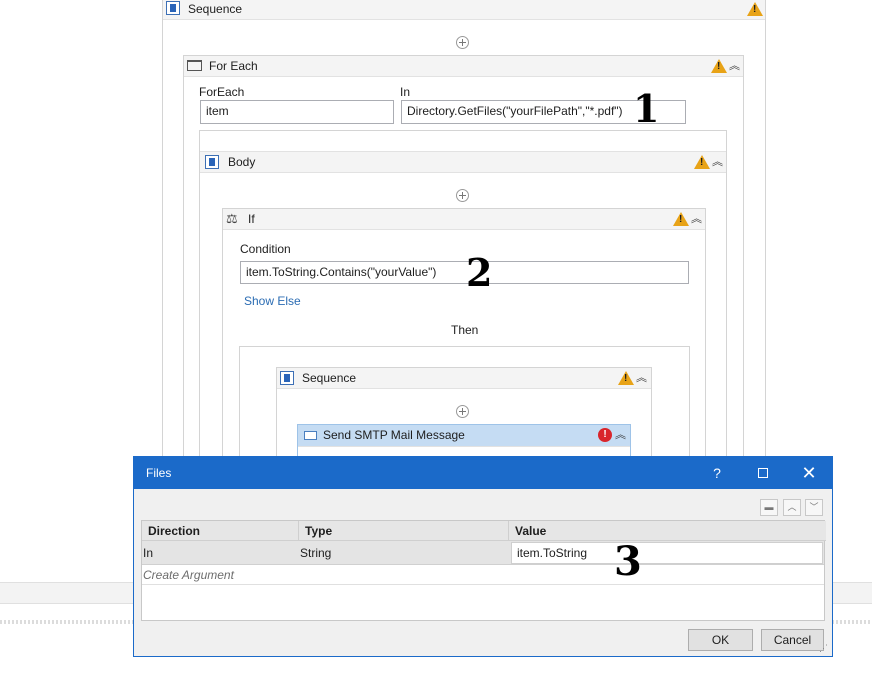 This screenshot has width=872, height=673. I want to click on condition-label: Condition, so click(265, 249).